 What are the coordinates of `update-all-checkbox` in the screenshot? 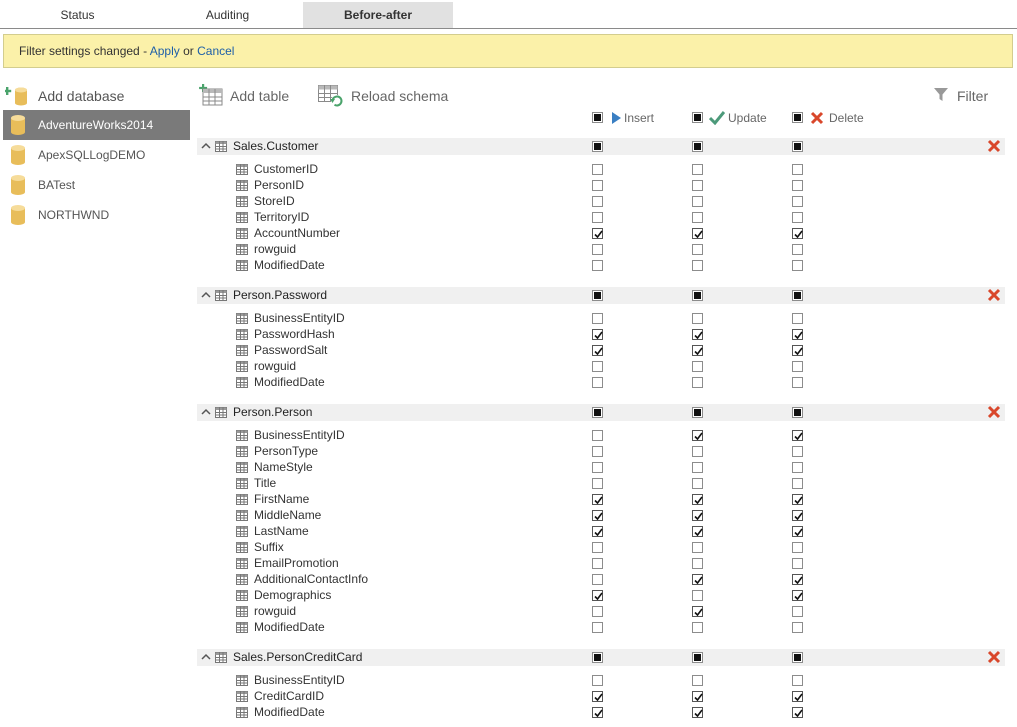 It's located at (697, 117).